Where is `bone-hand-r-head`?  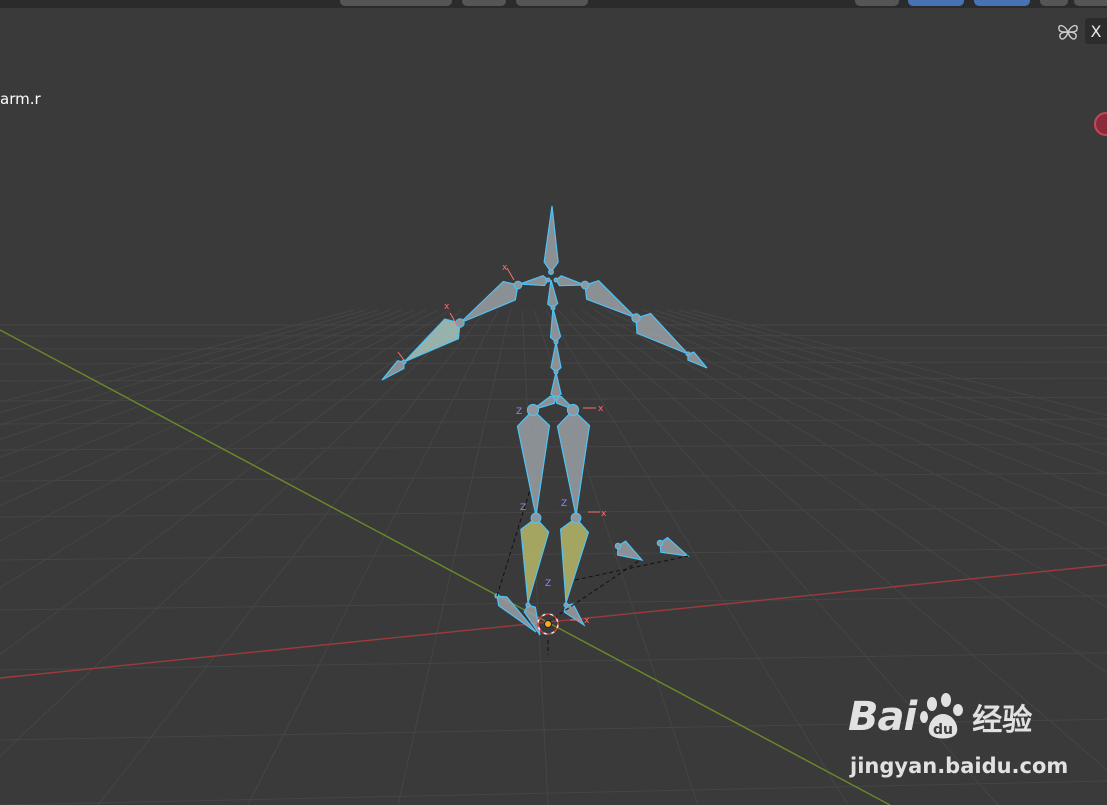 bone-hand-r-head is located at coordinates (688, 354).